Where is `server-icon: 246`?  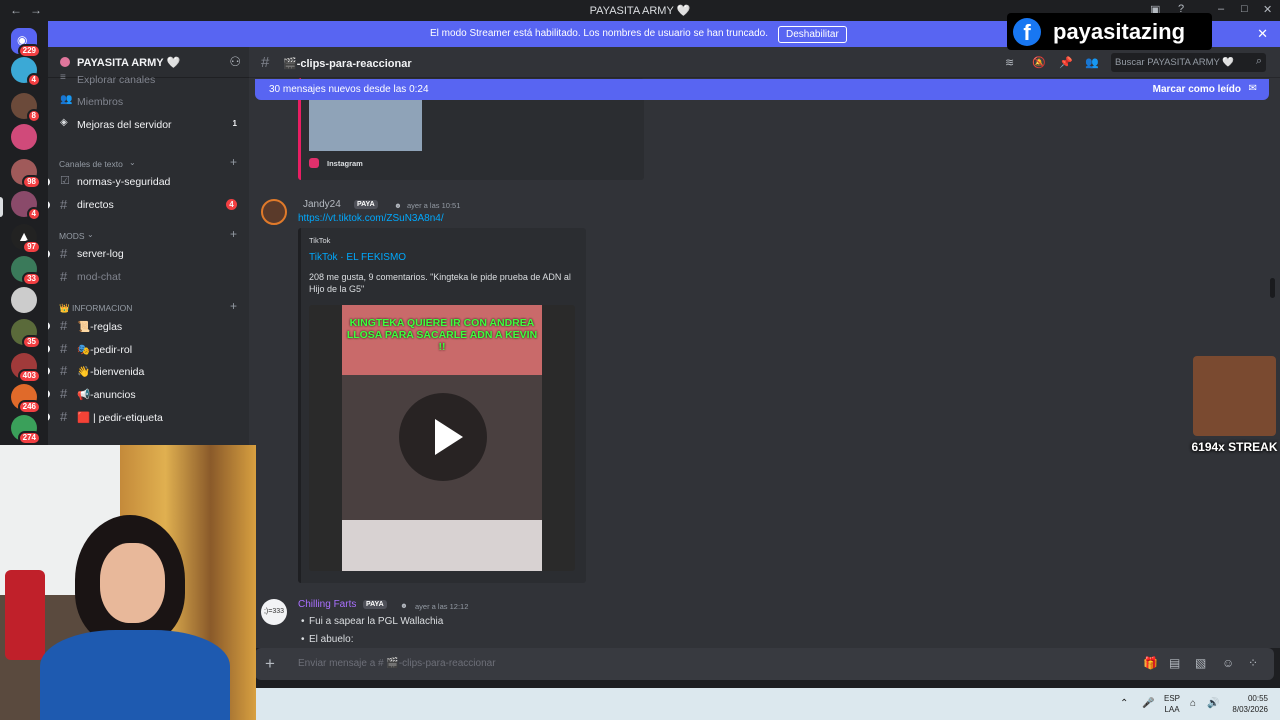
server-icon: 246 is located at coordinates (26, 399).